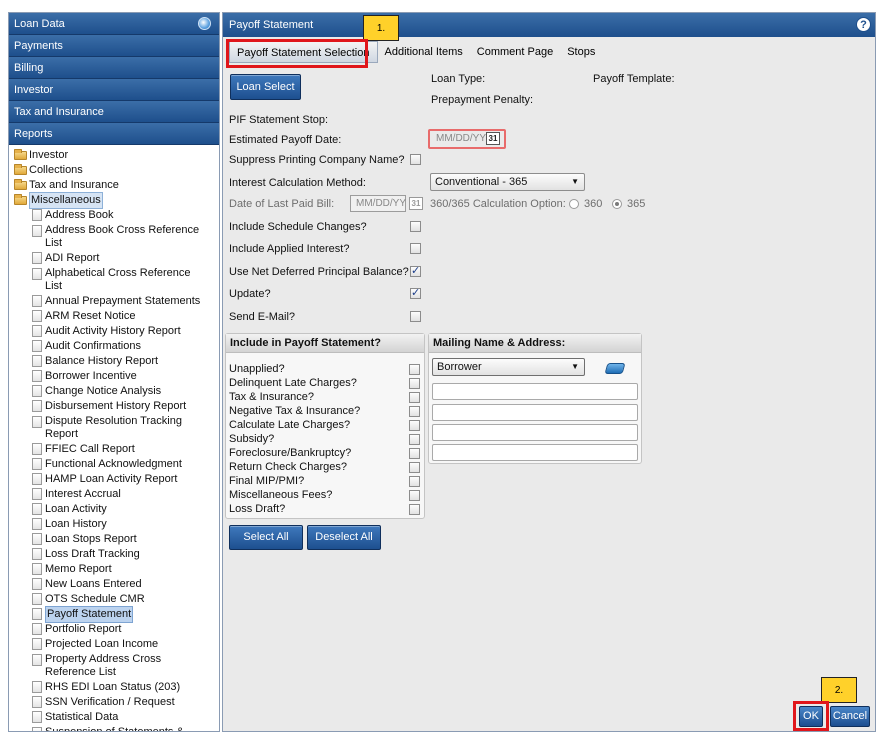  What do you see at coordinates (114, 24) in the screenshot?
I see `nav-bar-loan-data: Loan Data` at bounding box center [114, 24].